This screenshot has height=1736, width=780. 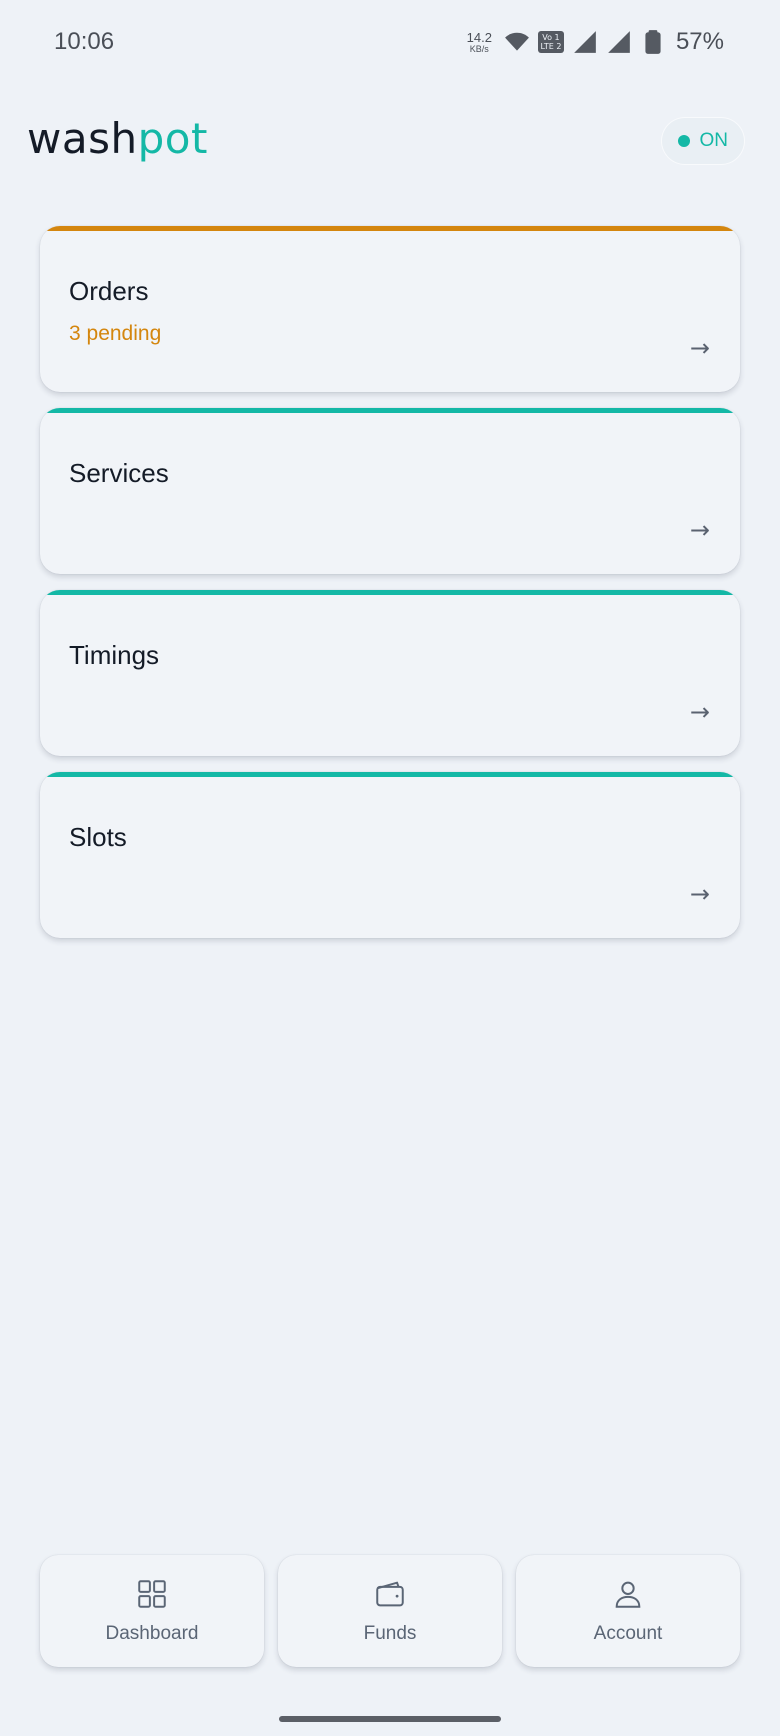 What do you see at coordinates (390, 1719) in the screenshot?
I see `home-indicator` at bounding box center [390, 1719].